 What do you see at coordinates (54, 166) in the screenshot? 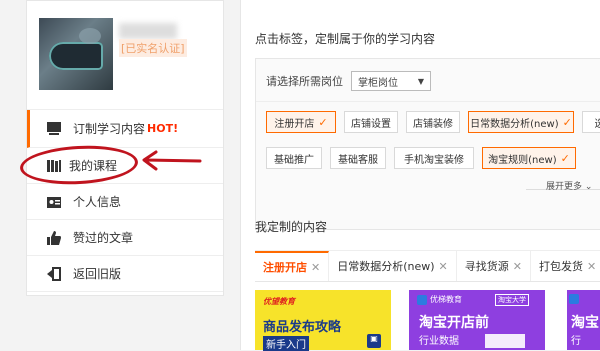
I see `books-icon` at bounding box center [54, 166].